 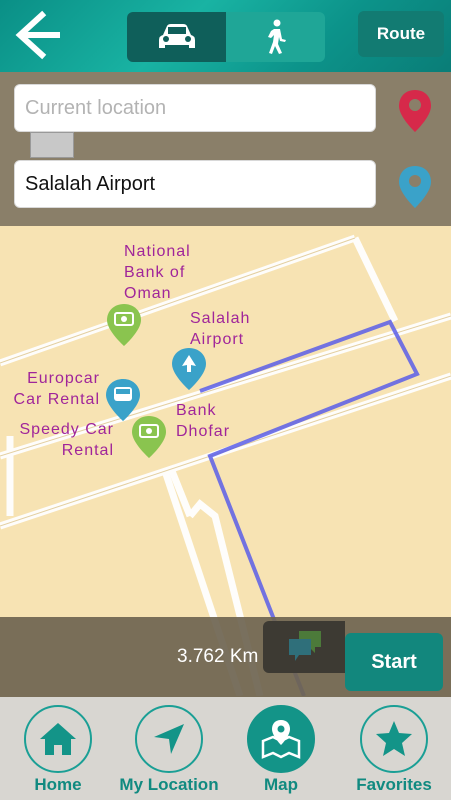 I want to click on chat-bubbles-icon, so click(x=305, y=646).